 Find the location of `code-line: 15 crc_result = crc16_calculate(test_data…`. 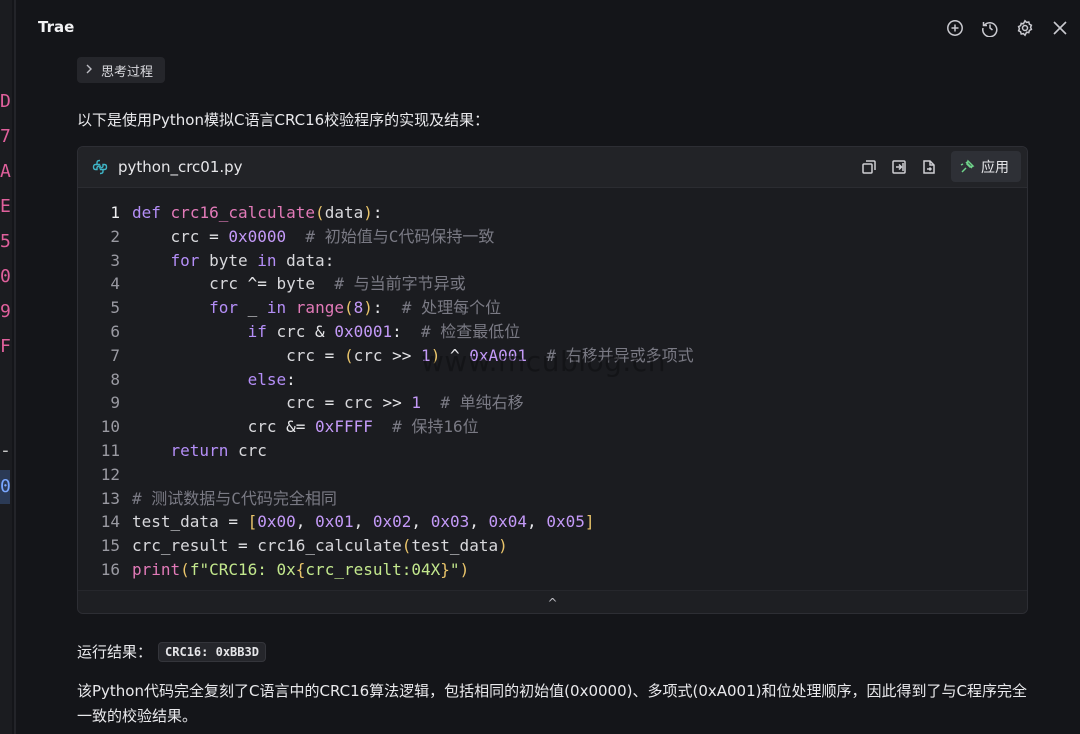

code-line: 15 crc_result = crc16_calculate(test_data… is located at coordinates (552, 546).